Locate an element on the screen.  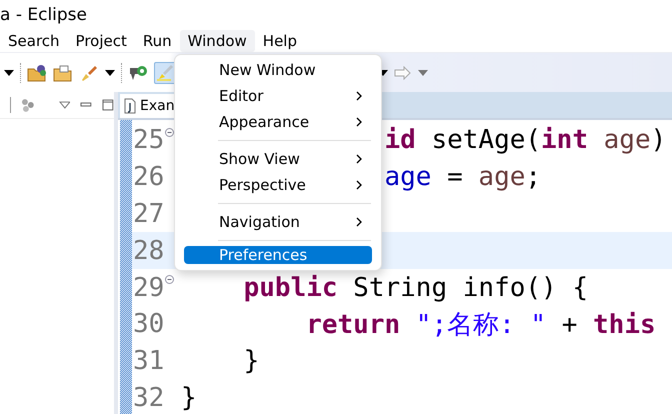
line-number: 28 is located at coordinates (148, 251).